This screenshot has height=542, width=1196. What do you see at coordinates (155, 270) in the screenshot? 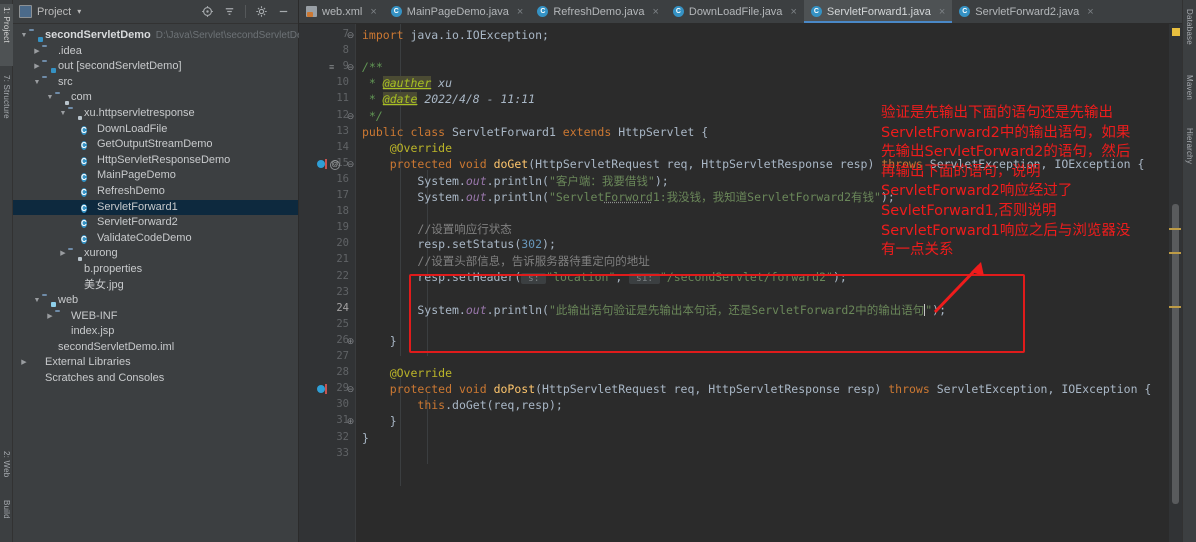
I see `project-tree-item: b.properties` at bounding box center [155, 270].